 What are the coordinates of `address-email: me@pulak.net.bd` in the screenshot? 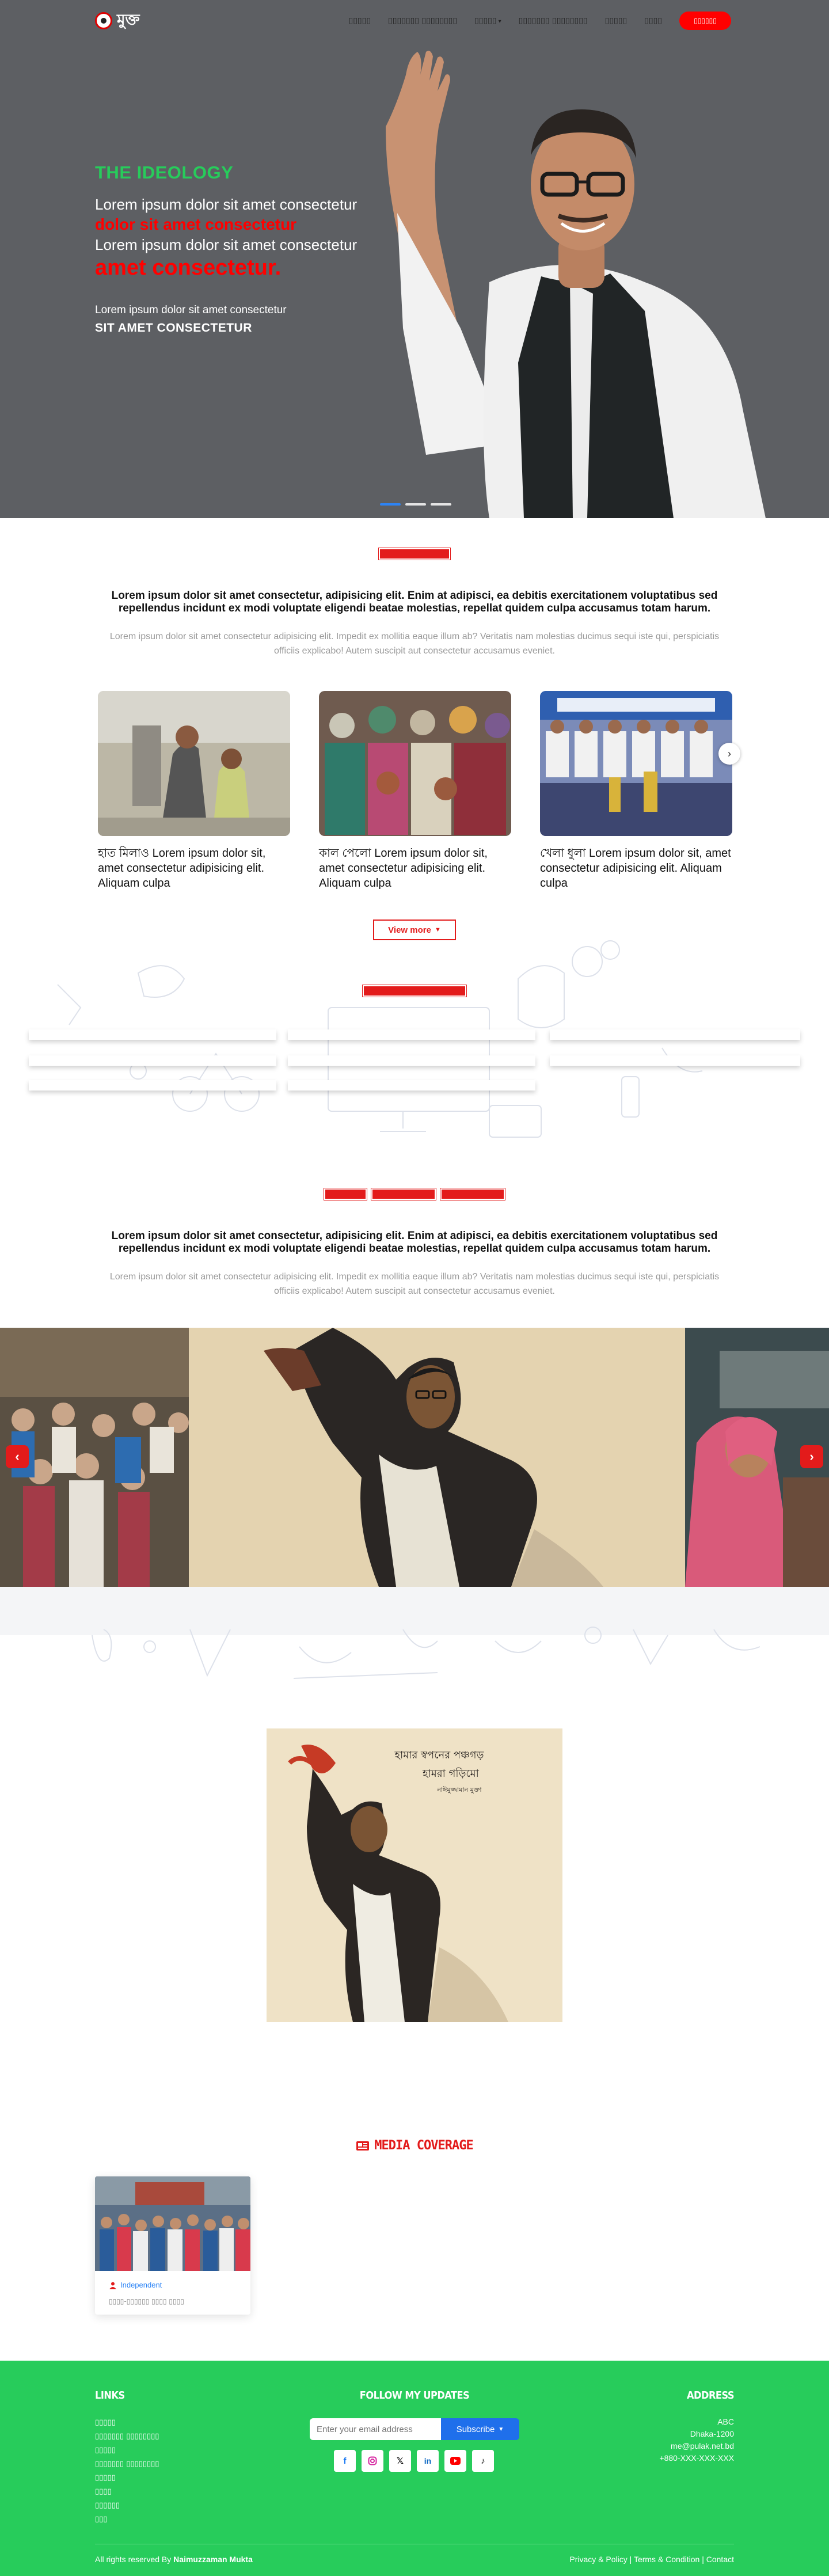 It's located at (696, 2446).